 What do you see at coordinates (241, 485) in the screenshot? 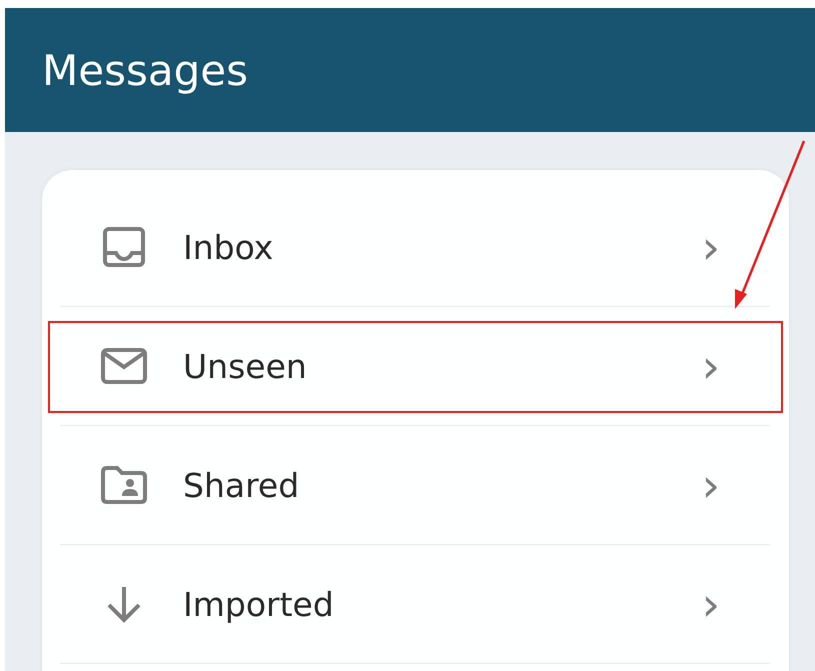
I see `item-label: Shared` at bounding box center [241, 485].